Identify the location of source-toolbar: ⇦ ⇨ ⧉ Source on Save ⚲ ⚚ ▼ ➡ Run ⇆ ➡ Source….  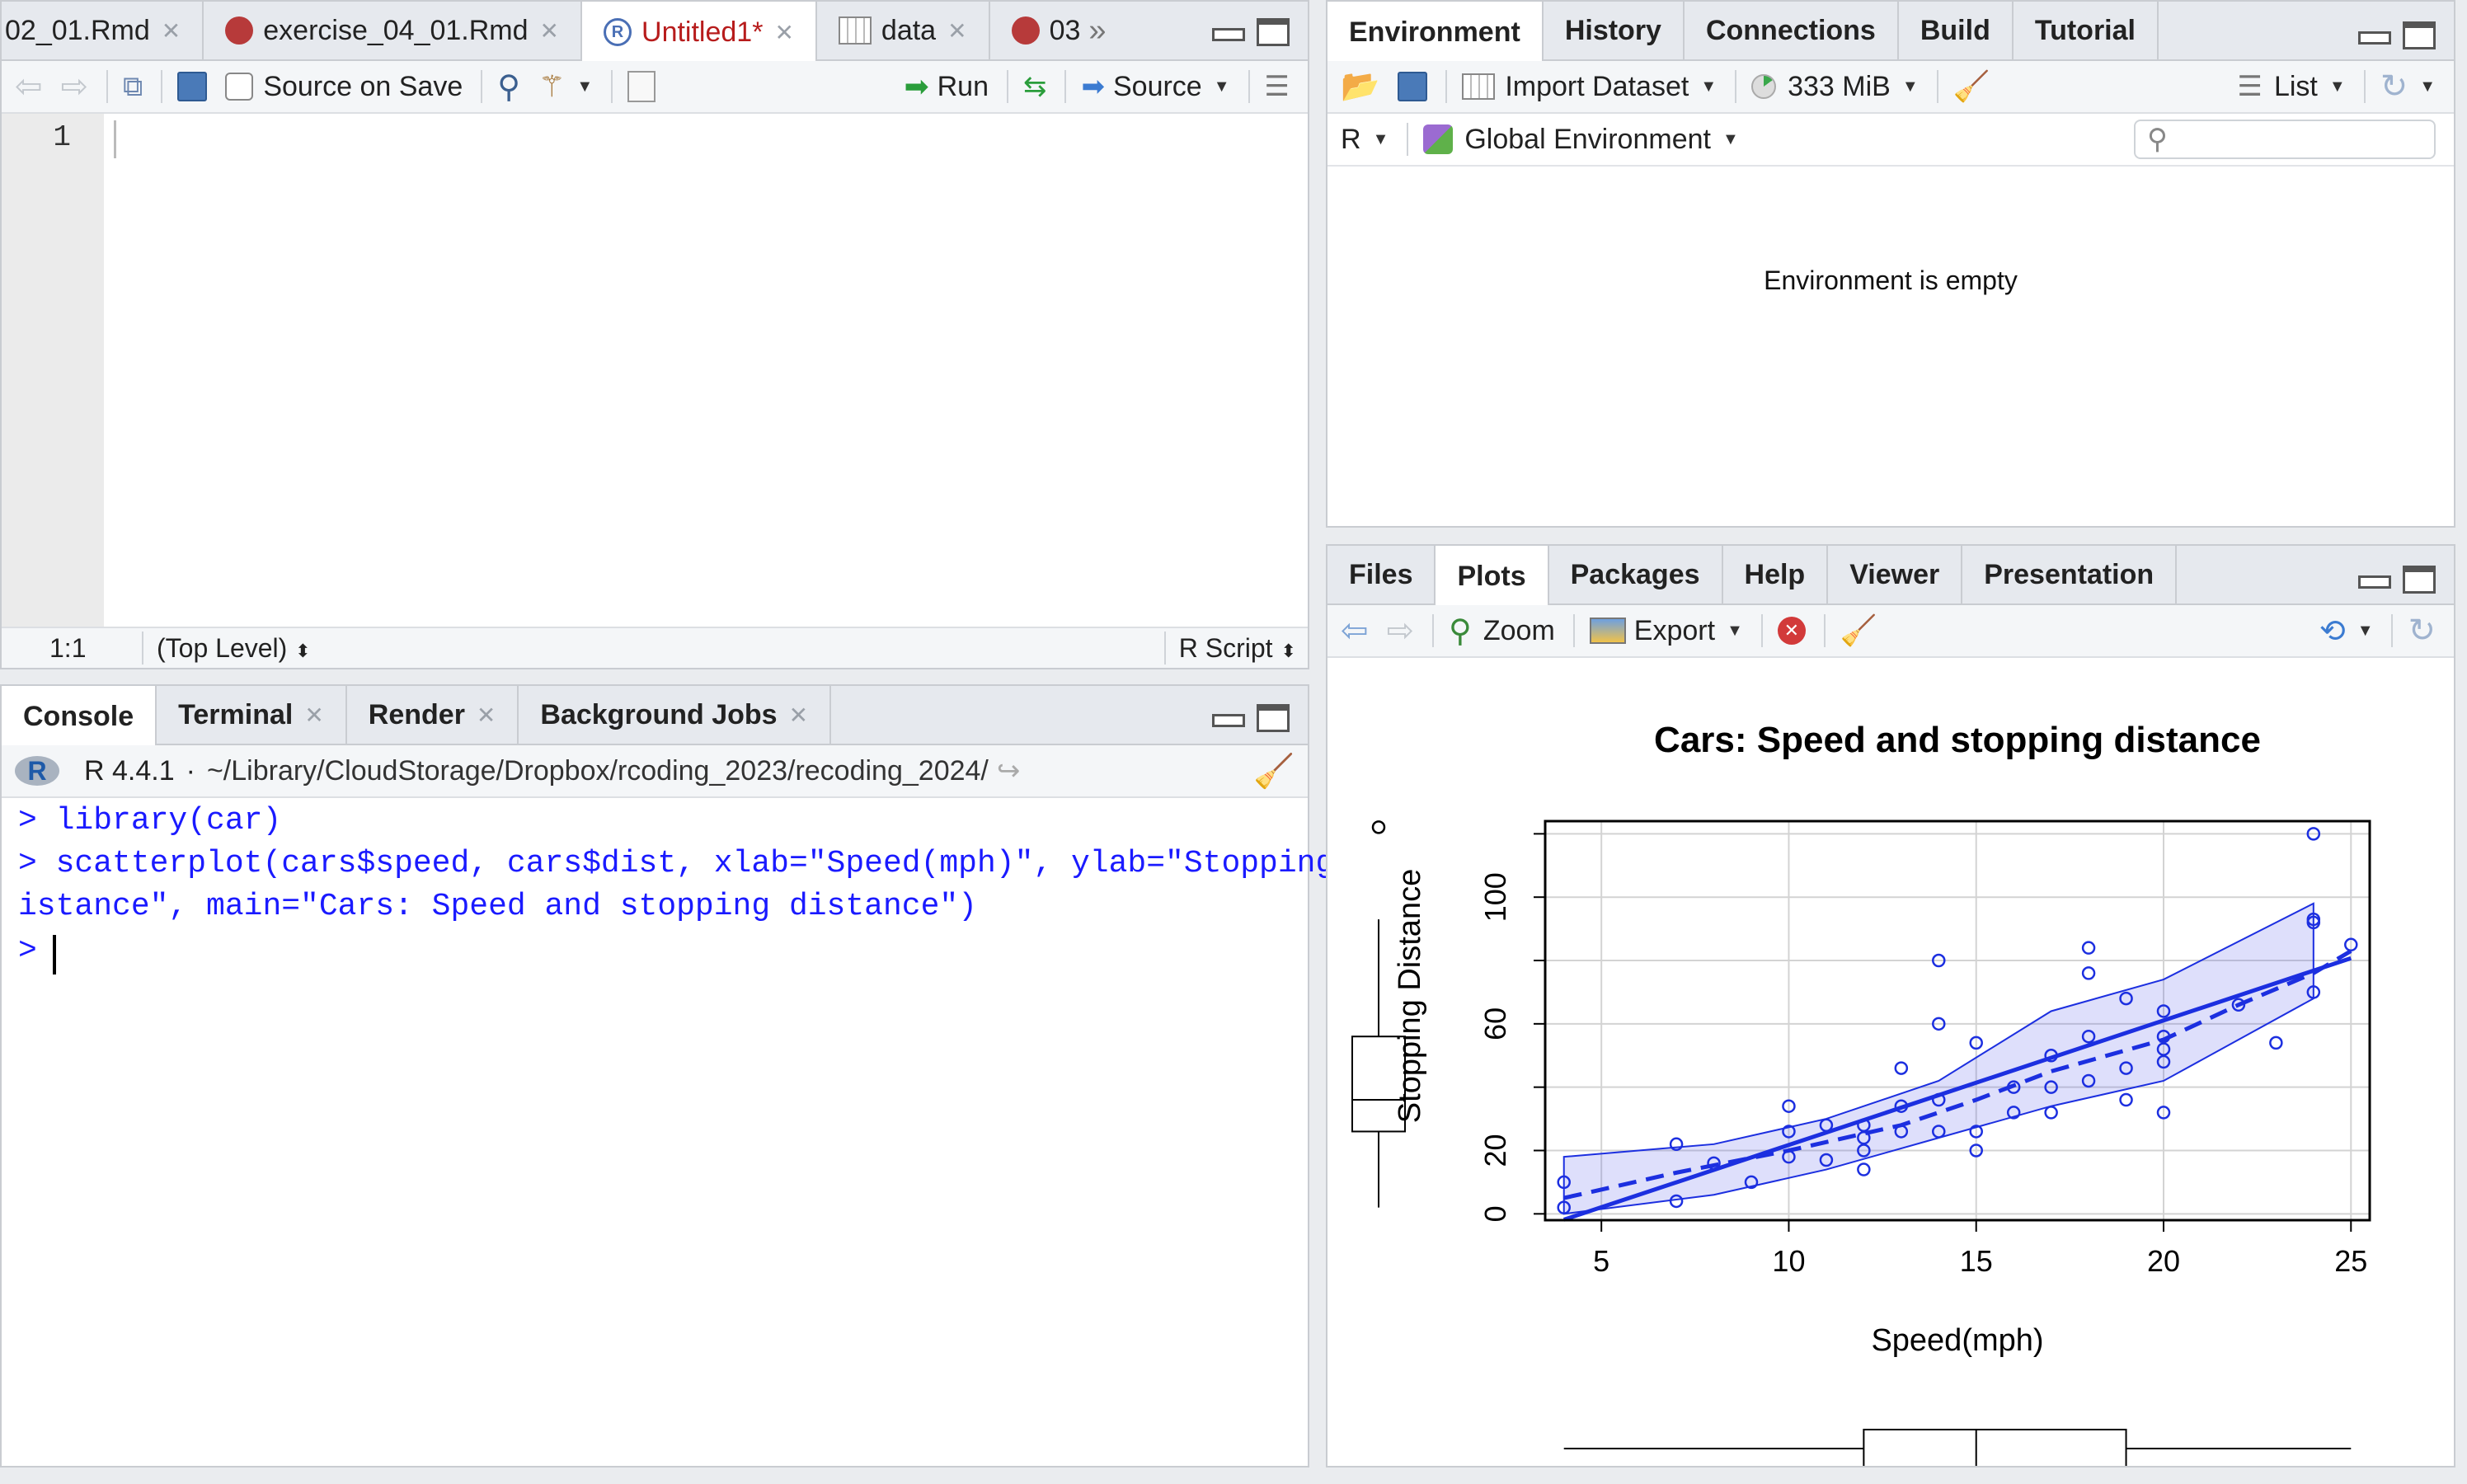
(655, 87).